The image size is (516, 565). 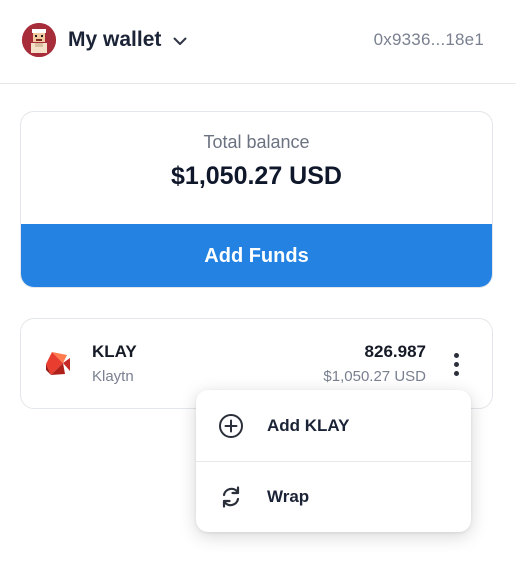 I want to click on refresh-icon, so click(x=231, y=497).